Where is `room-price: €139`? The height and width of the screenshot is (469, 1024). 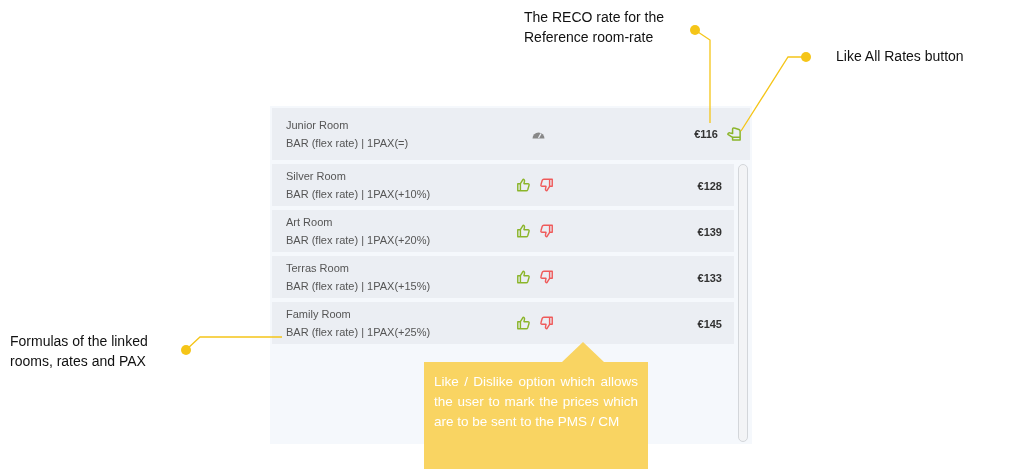 room-price: €139 is located at coordinates (709, 232).